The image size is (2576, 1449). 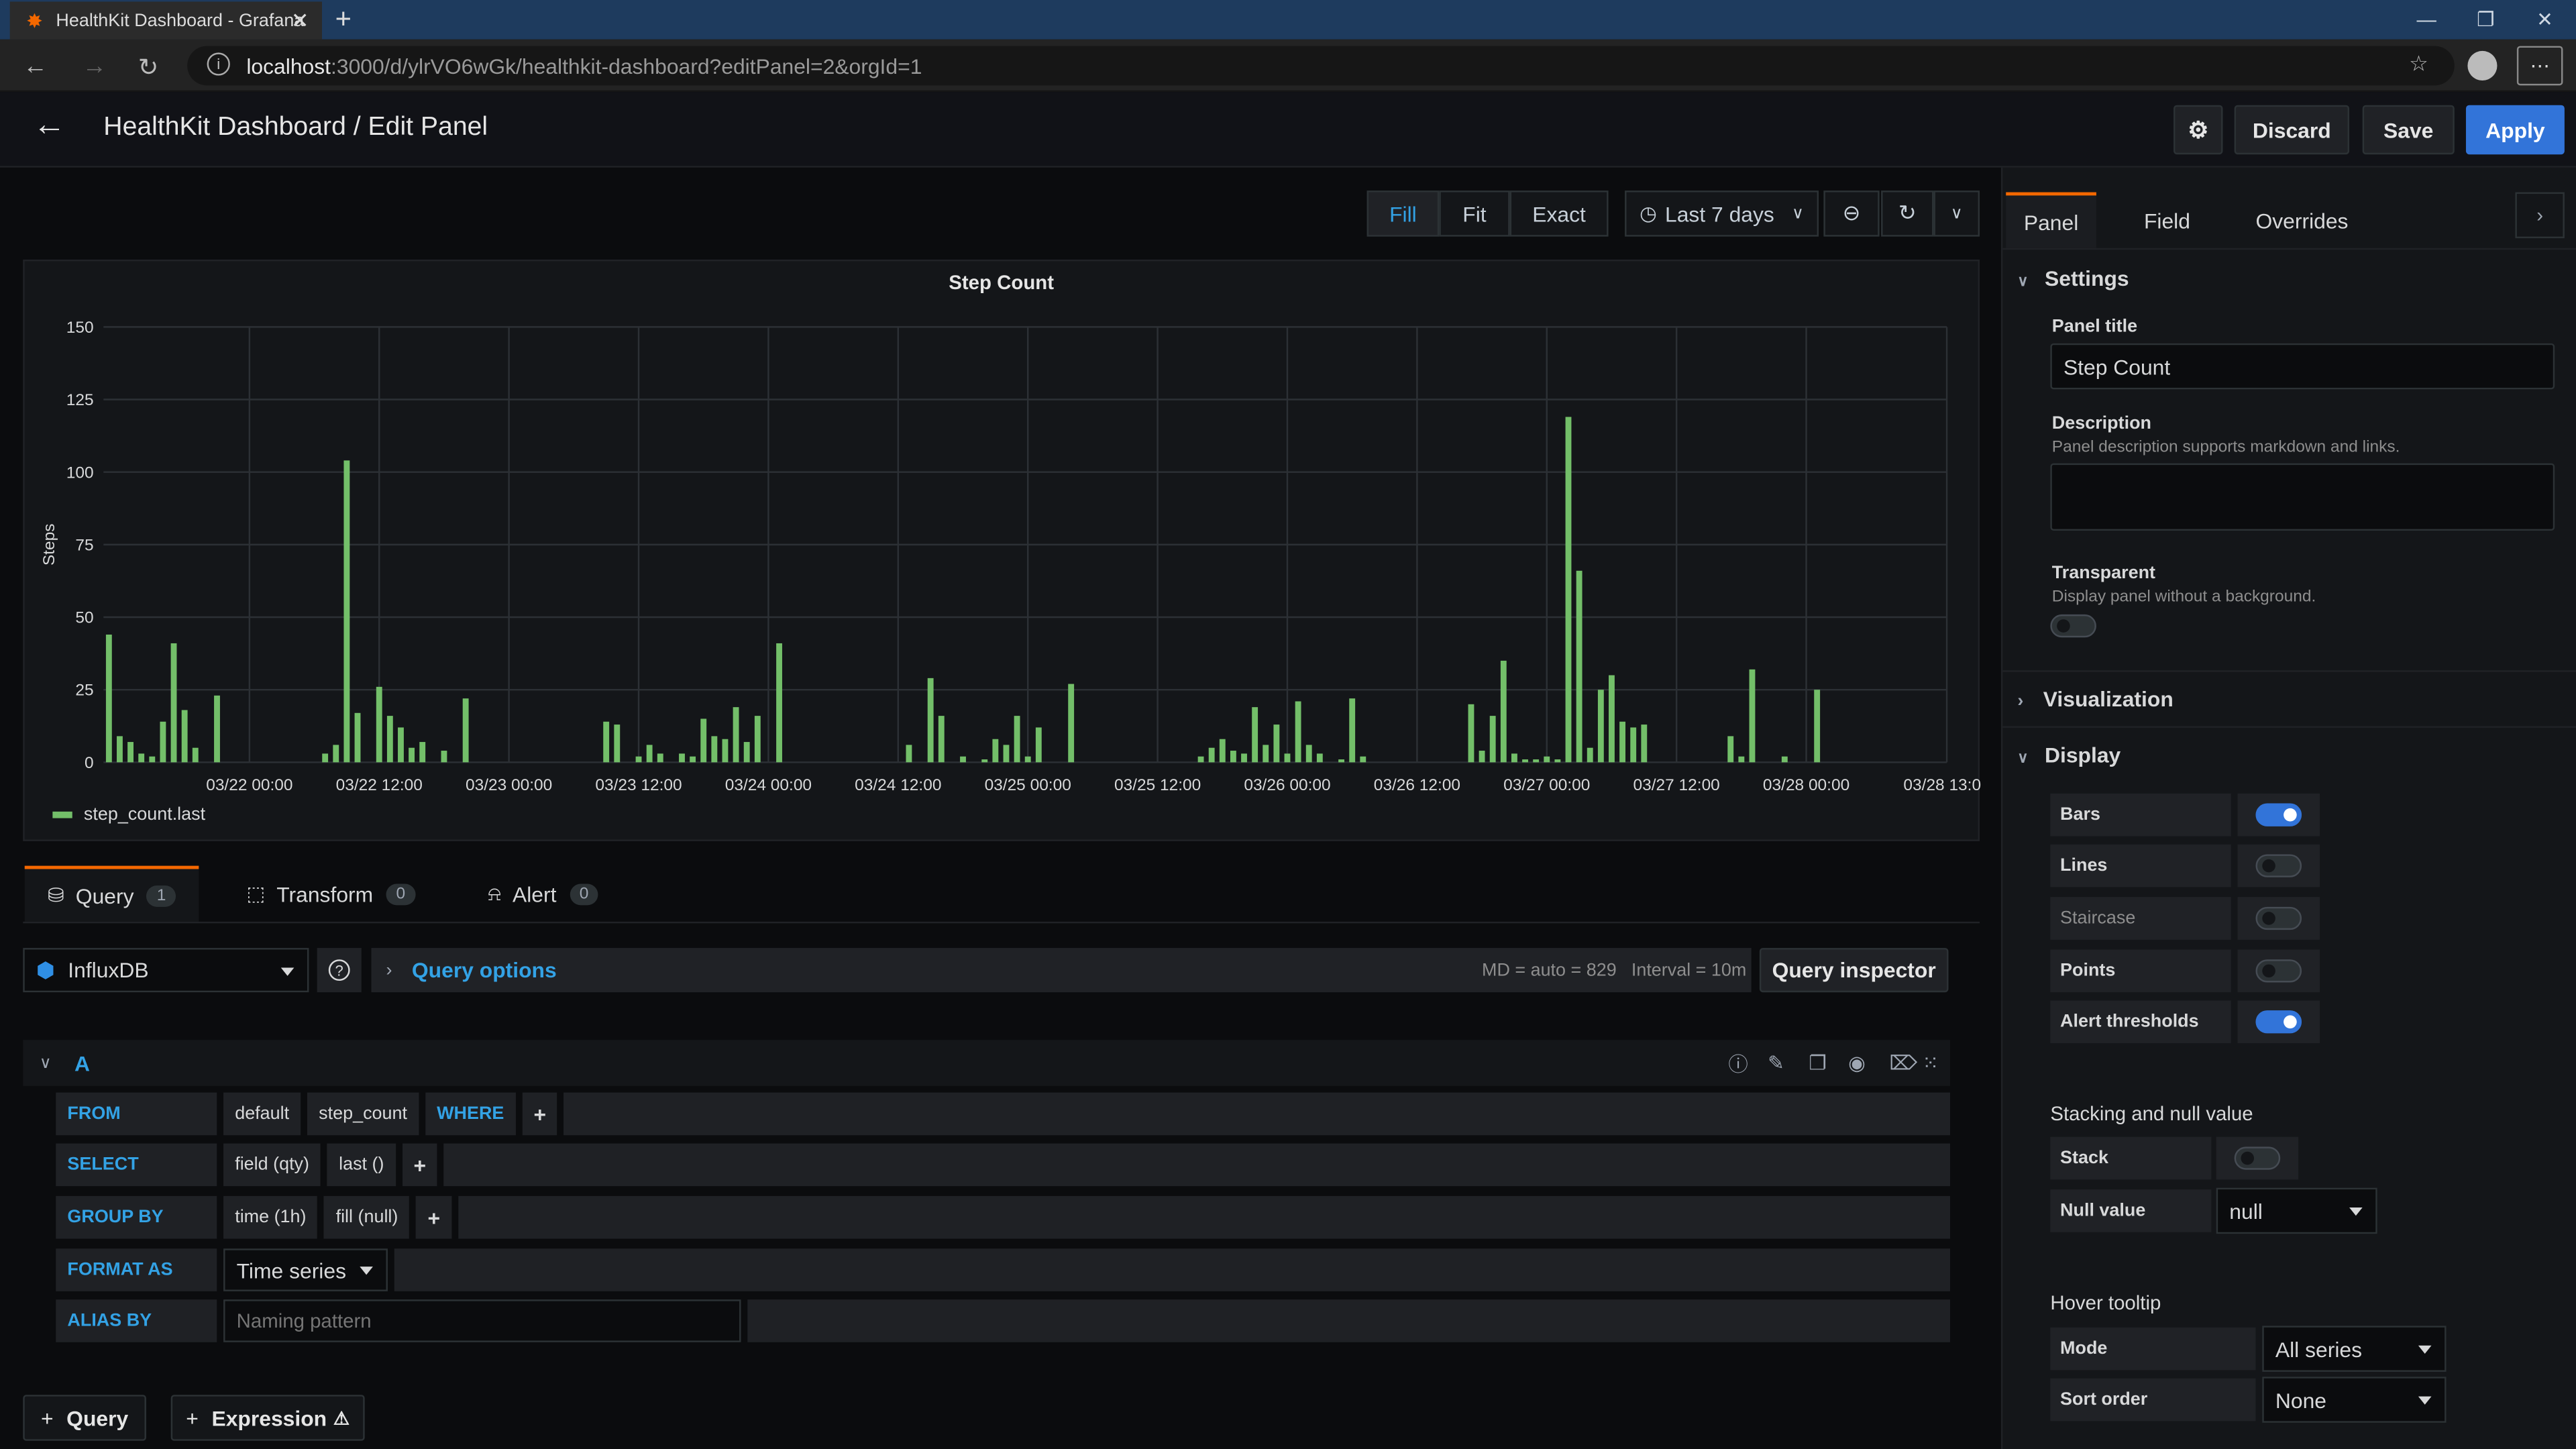 What do you see at coordinates (540, 1114) in the screenshot?
I see `add-where-button: +` at bounding box center [540, 1114].